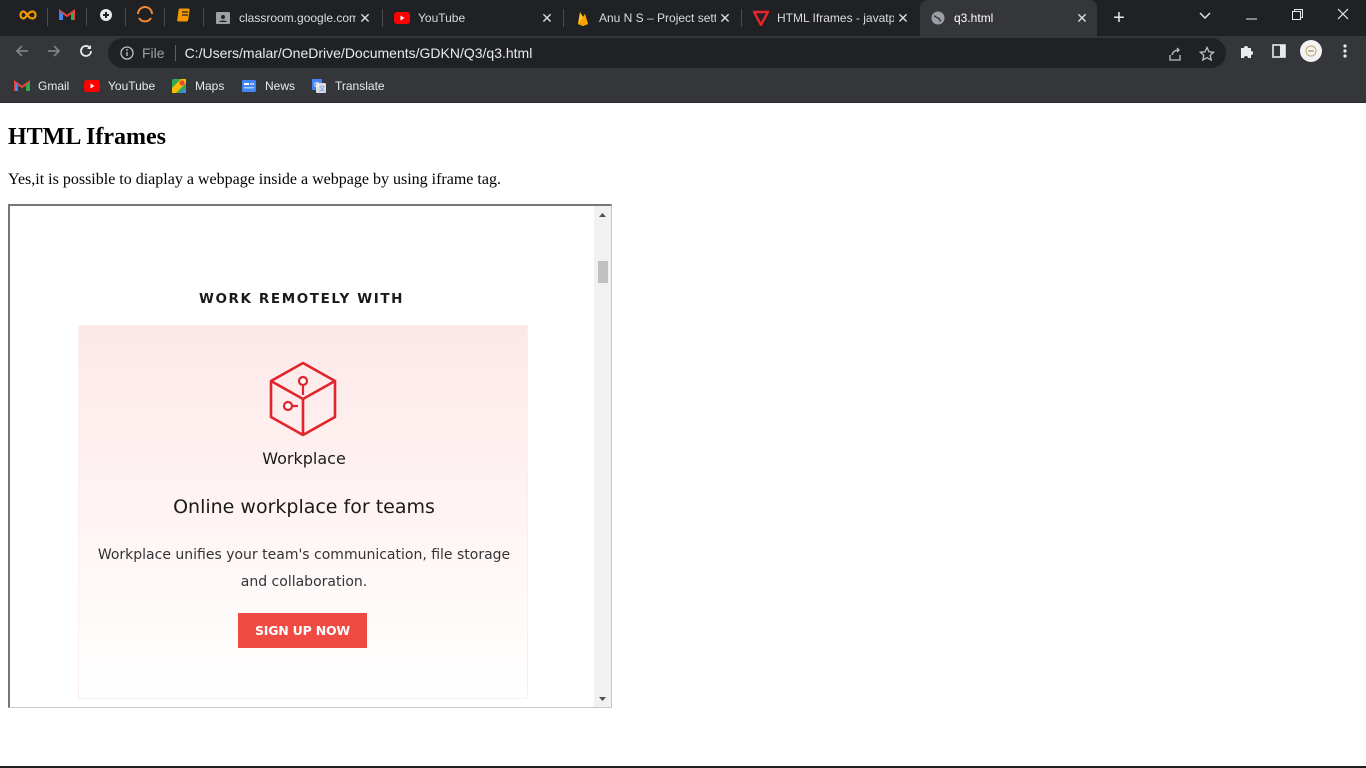 Image resolution: width=1366 pixels, height=768 pixels. What do you see at coordinates (683, 86) in the screenshot?
I see `bookmarks-bar: Gmail YouTube Maps News G文 Translate` at bounding box center [683, 86].